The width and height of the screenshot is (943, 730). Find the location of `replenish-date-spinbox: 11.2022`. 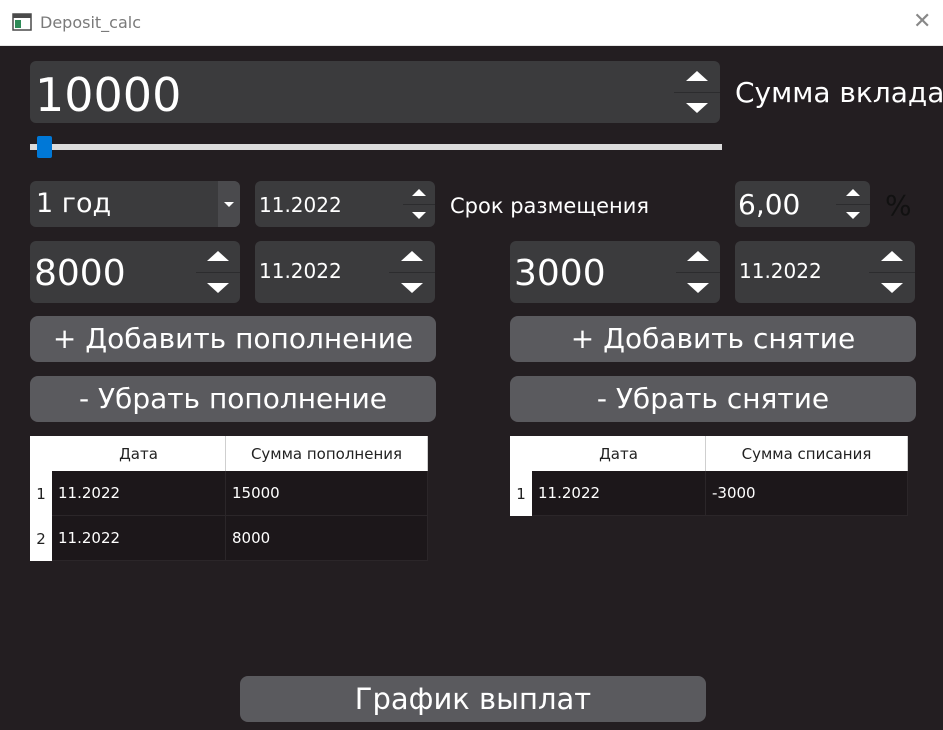

replenish-date-spinbox: 11.2022 is located at coordinates (345, 272).